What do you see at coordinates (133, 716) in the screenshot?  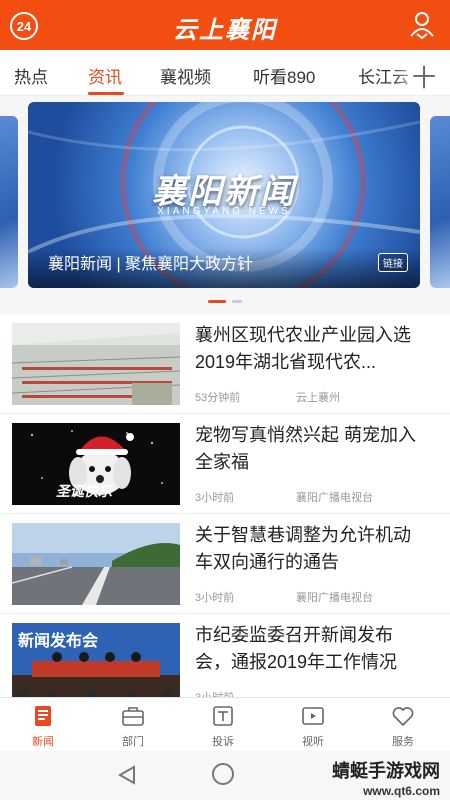 I see `briefcase-icon` at bounding box center [133, 716].